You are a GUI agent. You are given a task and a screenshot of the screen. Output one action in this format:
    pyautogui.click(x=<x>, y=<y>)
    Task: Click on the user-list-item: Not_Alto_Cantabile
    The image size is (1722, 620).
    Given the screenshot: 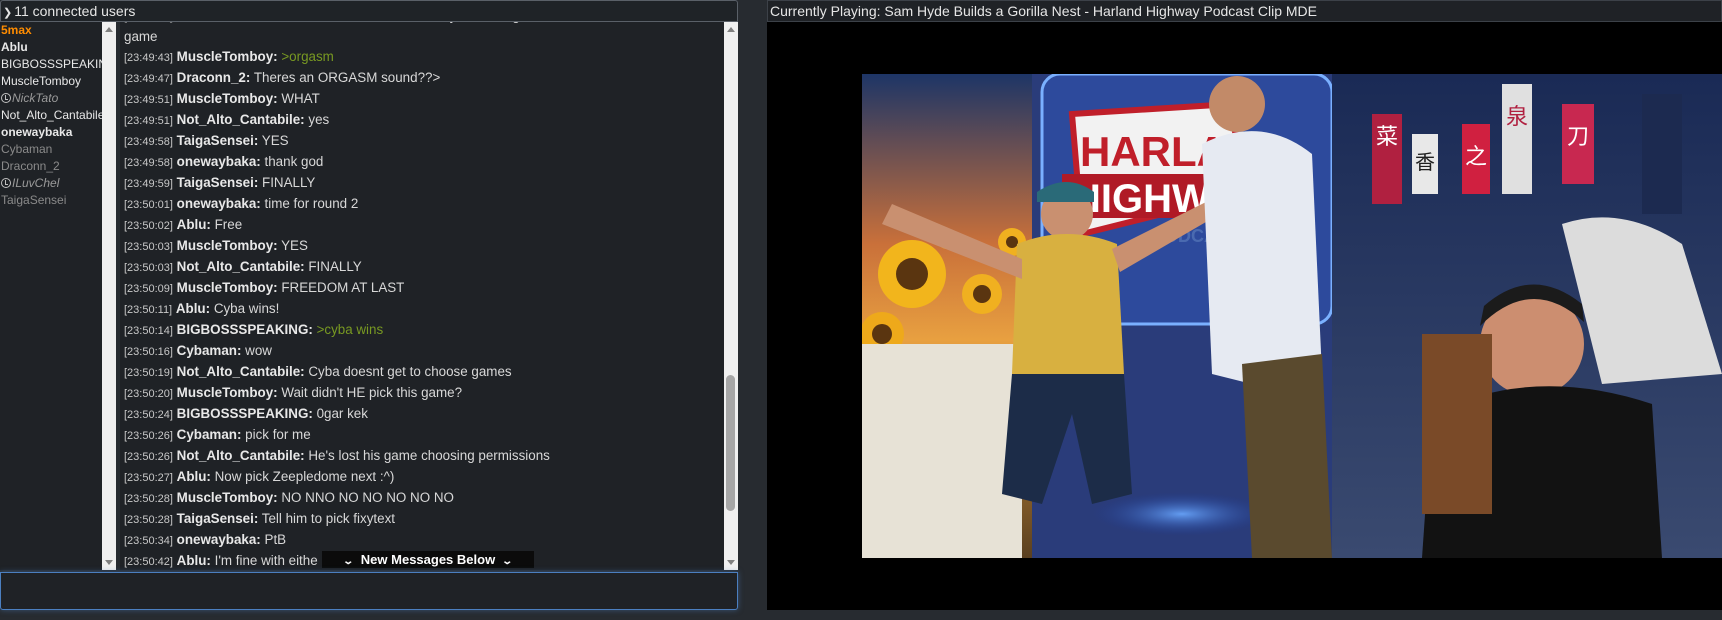 What is the action you would take?
    pyautogui.click(x=51, y=115)
    